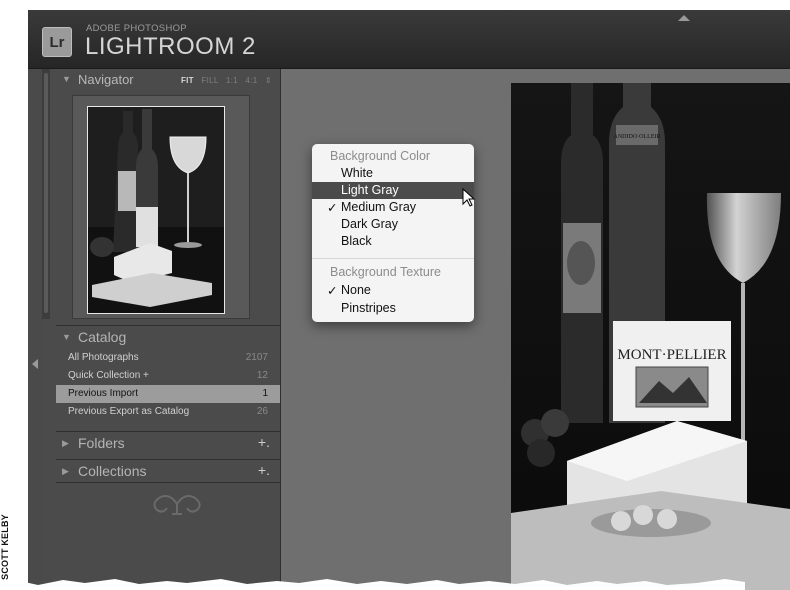 The image size is (790, 590). What do you see at coordinates (393, 173) in the screenshot?
I see `menu-item-white: White` at bounding box center [393, 173].